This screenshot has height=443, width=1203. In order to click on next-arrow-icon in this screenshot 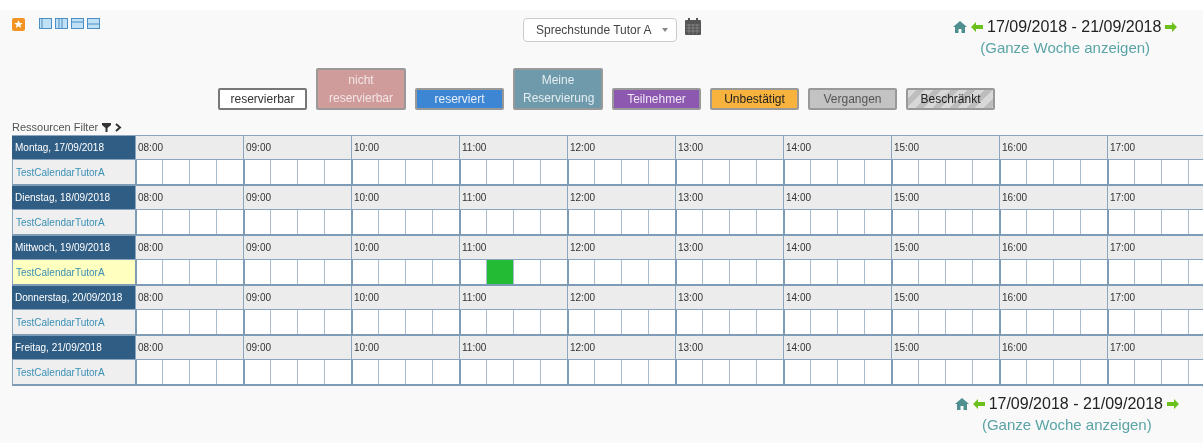, I will do `click(1173, 404)`.